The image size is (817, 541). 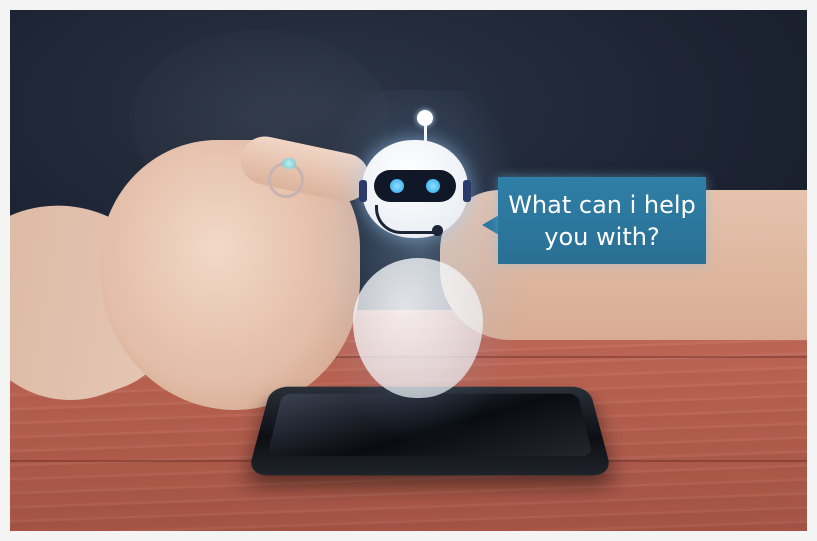 I want to click on robot-ear-right, so click(x=467, y=191).